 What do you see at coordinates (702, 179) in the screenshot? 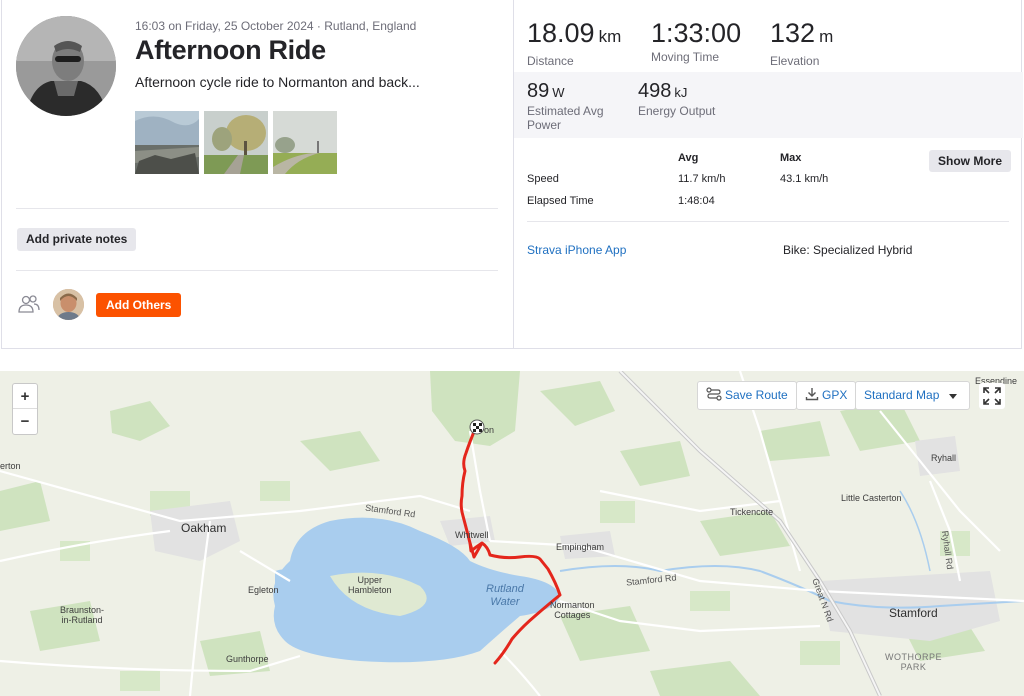
I see `speed-avg: 11.7 km/h` at bounding box center [702, 179].